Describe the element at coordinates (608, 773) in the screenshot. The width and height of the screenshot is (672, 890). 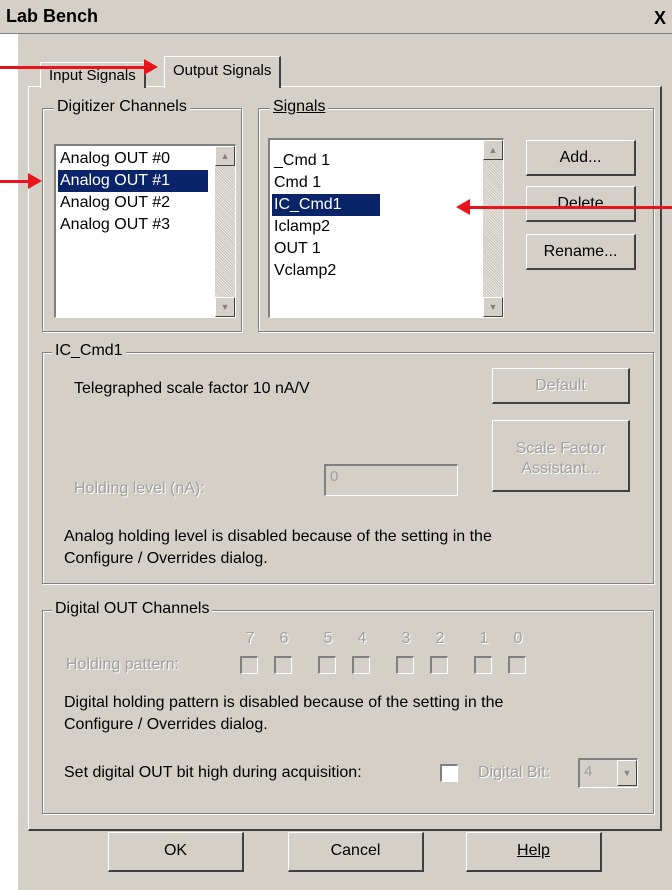
I see `digital-bit-select: 4 ▼` at that location.